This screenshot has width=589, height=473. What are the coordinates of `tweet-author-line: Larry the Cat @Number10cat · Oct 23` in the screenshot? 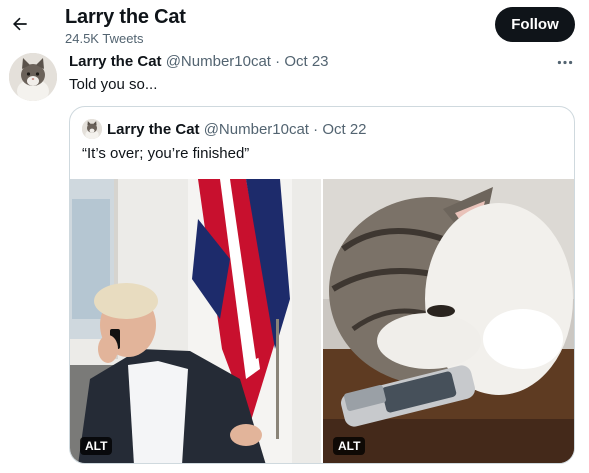 It's located at (199, 61).